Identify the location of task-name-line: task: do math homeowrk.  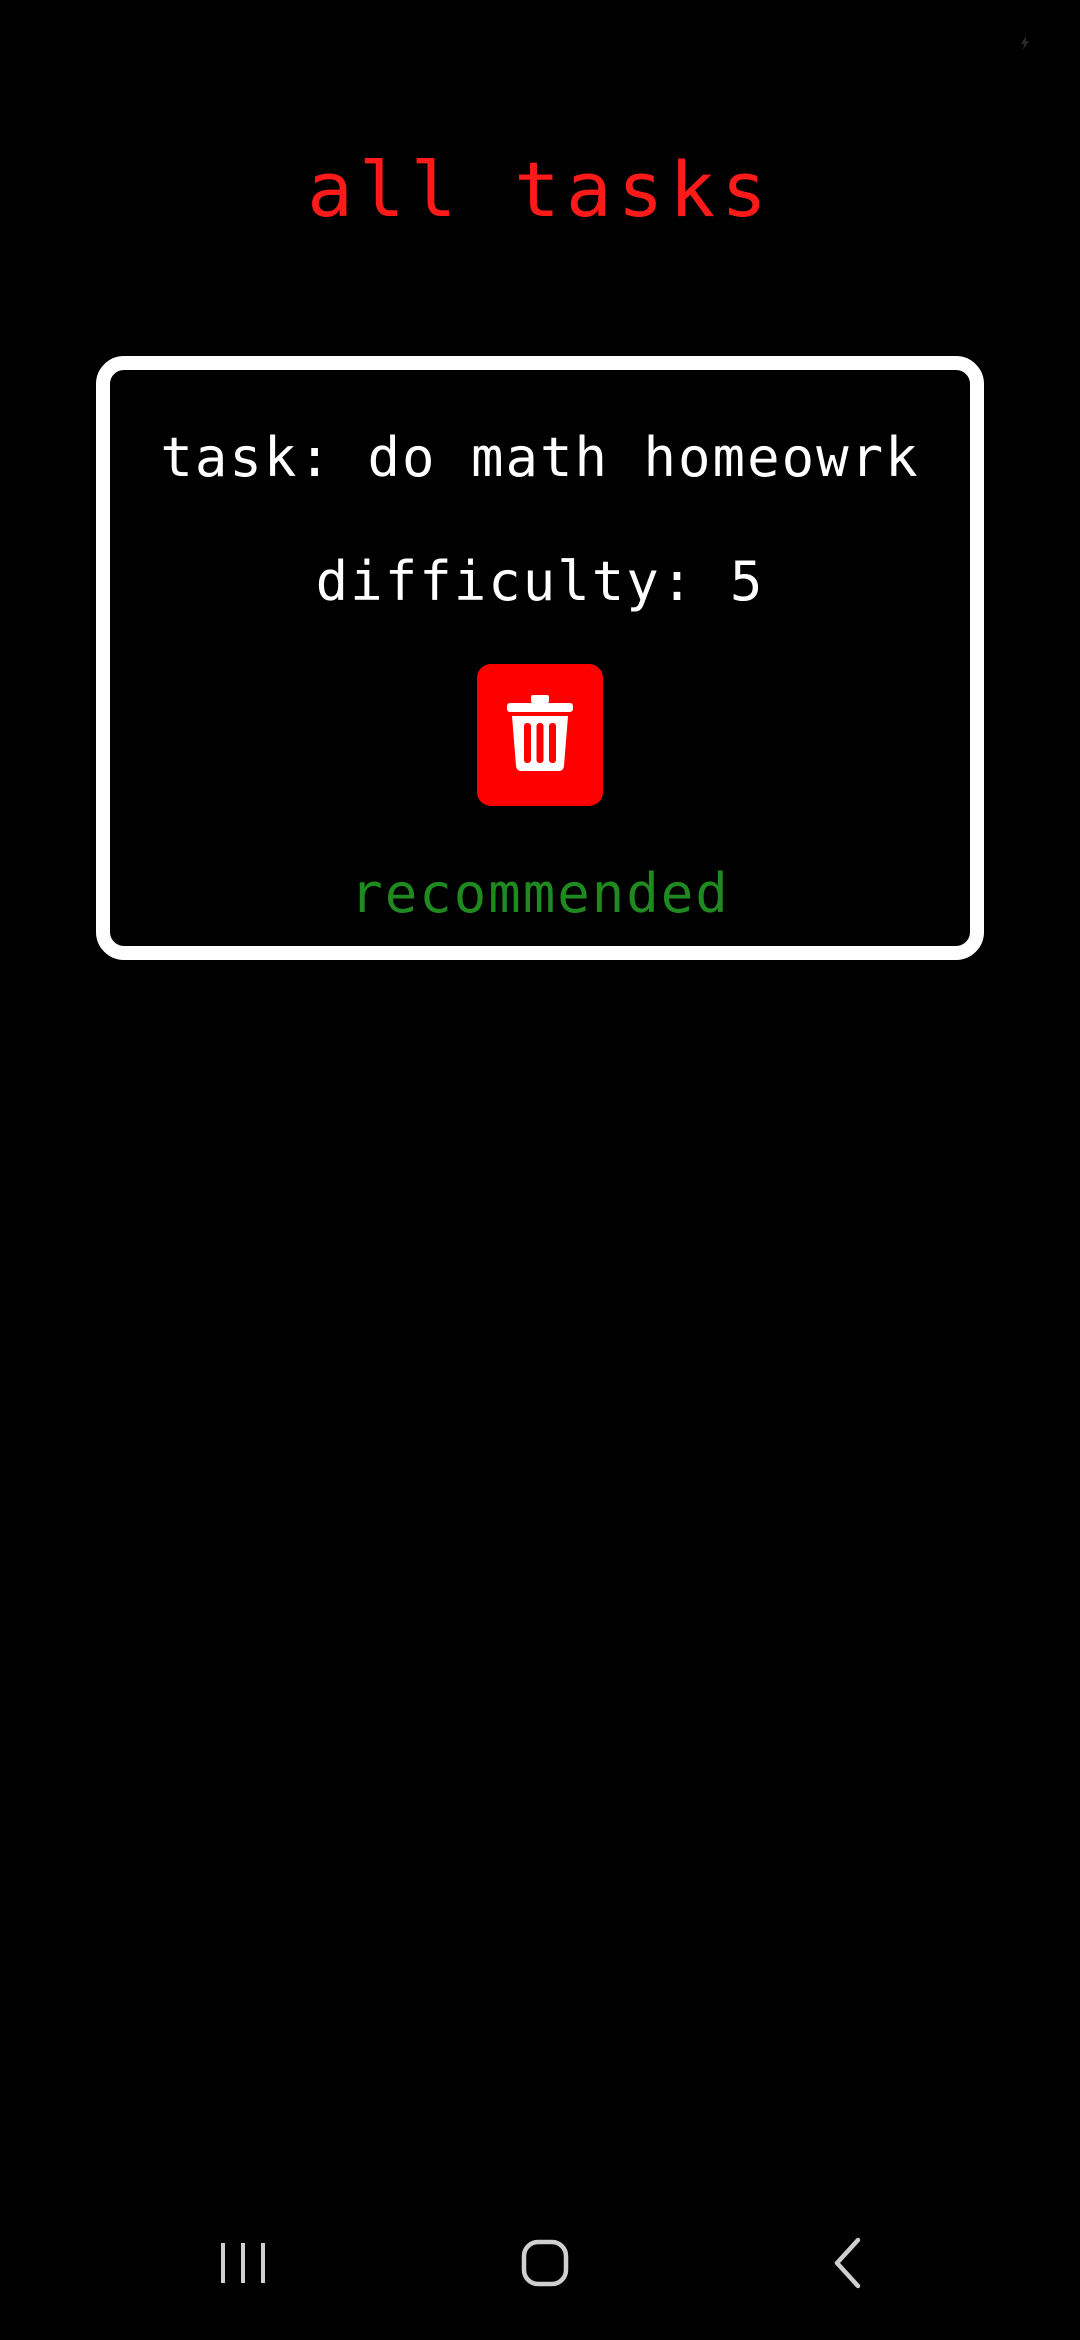
(540, 457).